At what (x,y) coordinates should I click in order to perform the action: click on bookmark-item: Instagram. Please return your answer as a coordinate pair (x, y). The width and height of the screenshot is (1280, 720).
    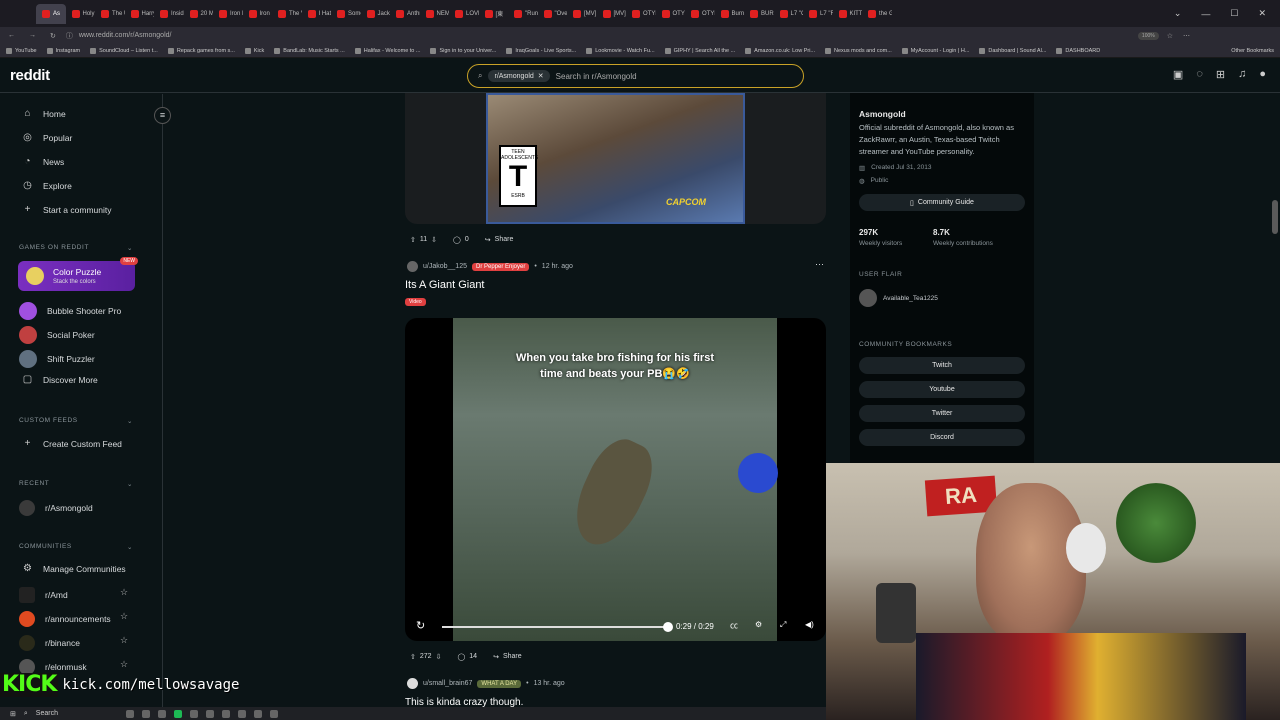
    Looking at the image, I should click on (63, 50).